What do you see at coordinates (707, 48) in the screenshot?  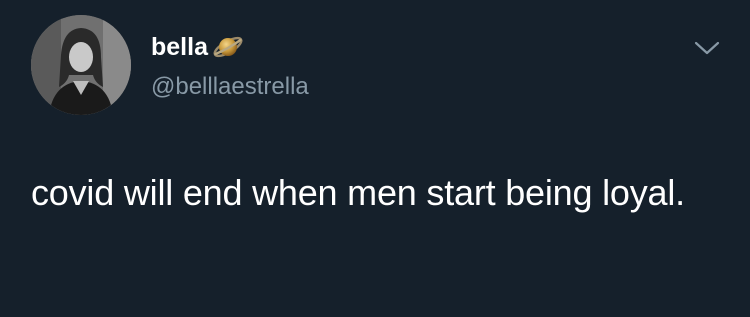 I see `chevron-down-icon` at bounding box center [707, 48].